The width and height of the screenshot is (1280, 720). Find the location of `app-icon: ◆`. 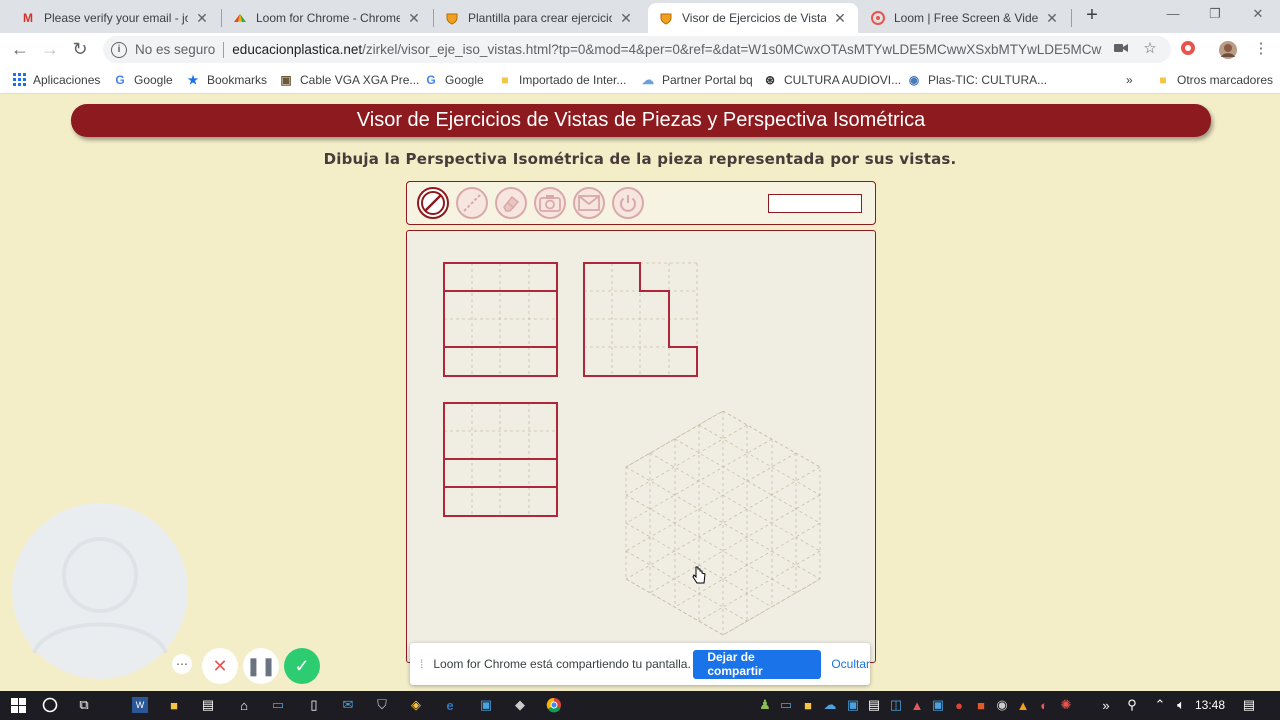

app-icon: ◆ is located at coordinates (520, 705).